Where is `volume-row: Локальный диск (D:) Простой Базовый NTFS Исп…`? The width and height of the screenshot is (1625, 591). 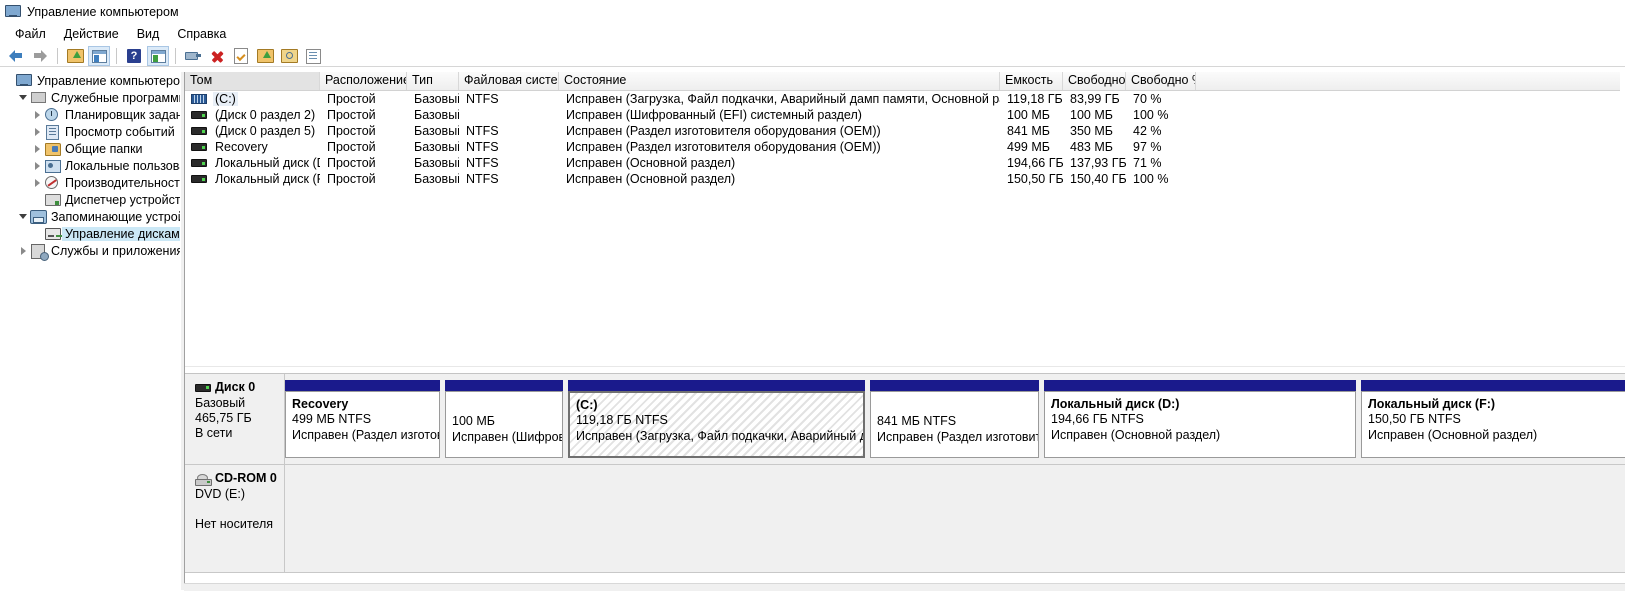
volume-row: Локальный диск (D:) Простой Базовый NTFS Исп… is located at coordinates (905, 163).